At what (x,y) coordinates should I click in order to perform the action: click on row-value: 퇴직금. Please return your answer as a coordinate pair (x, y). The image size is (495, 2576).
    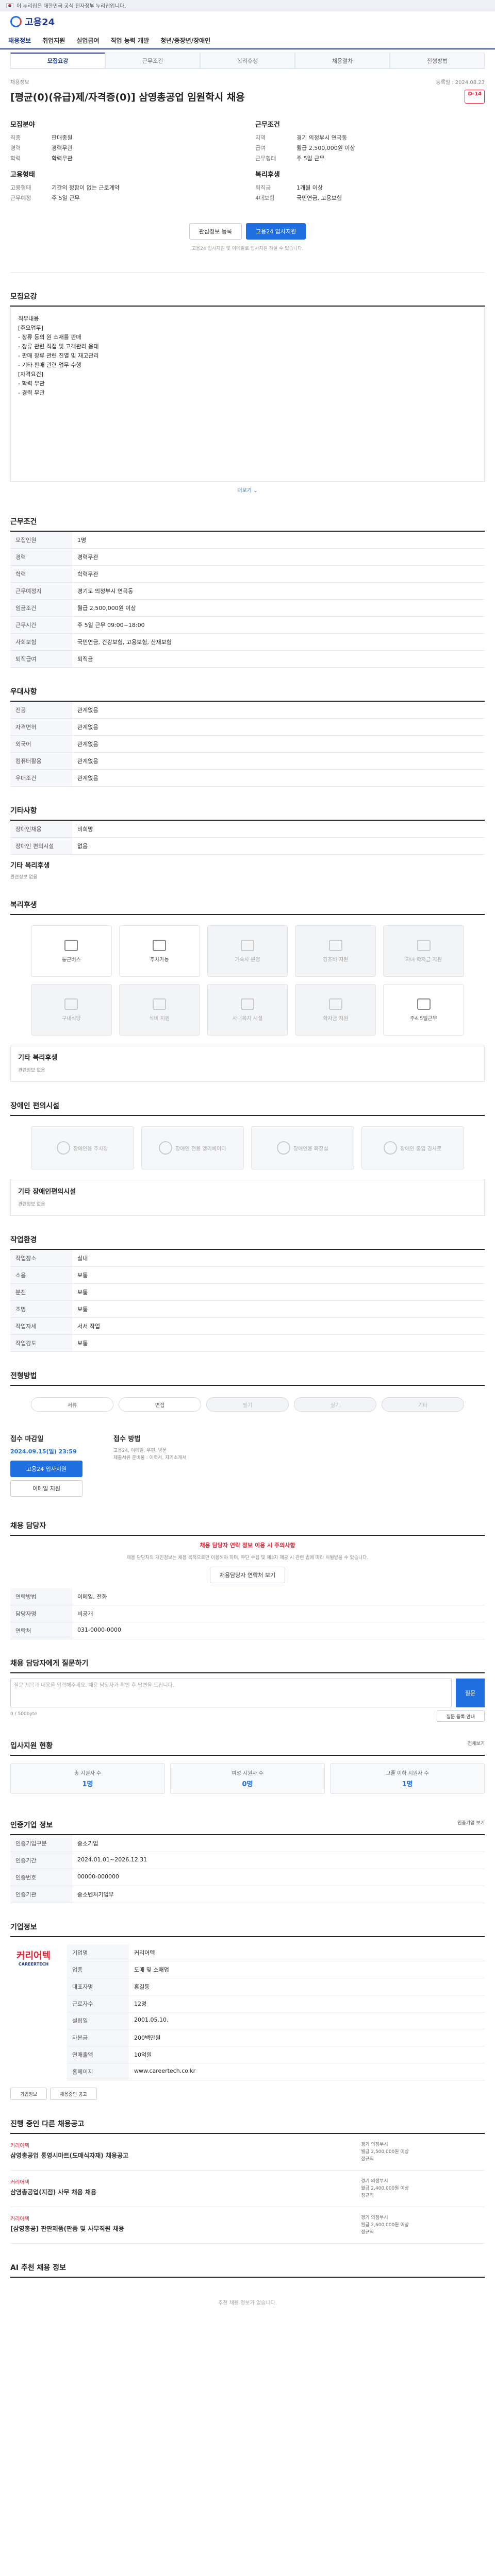
    Looking at the image, I should click on (278, 659).